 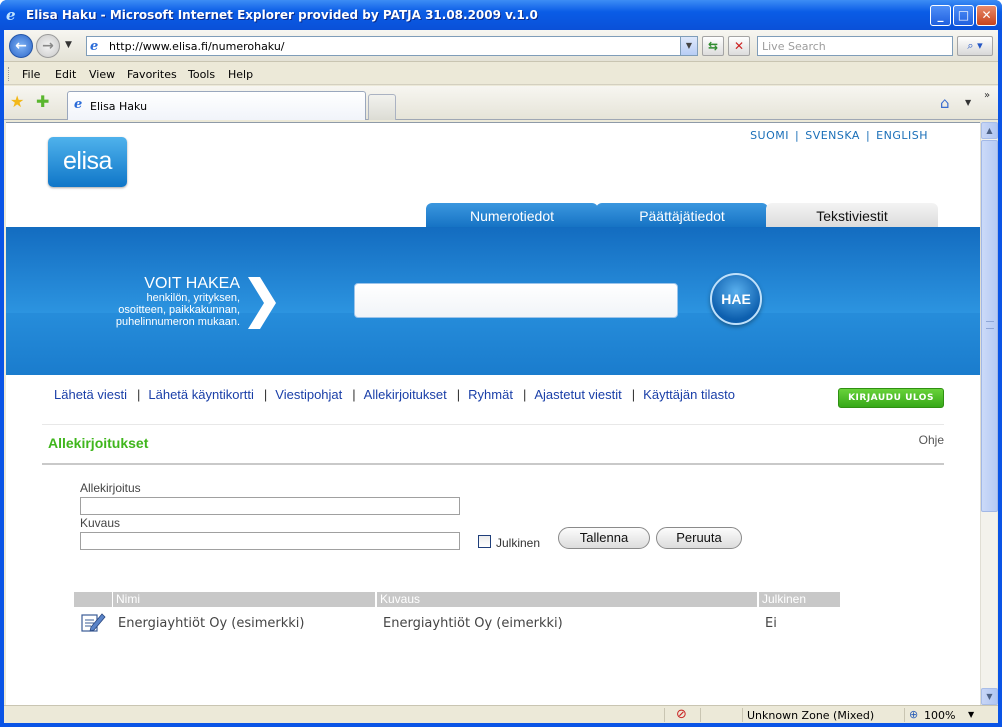 I want to click on zoom-level: 100%, so click(x=939, y=715).